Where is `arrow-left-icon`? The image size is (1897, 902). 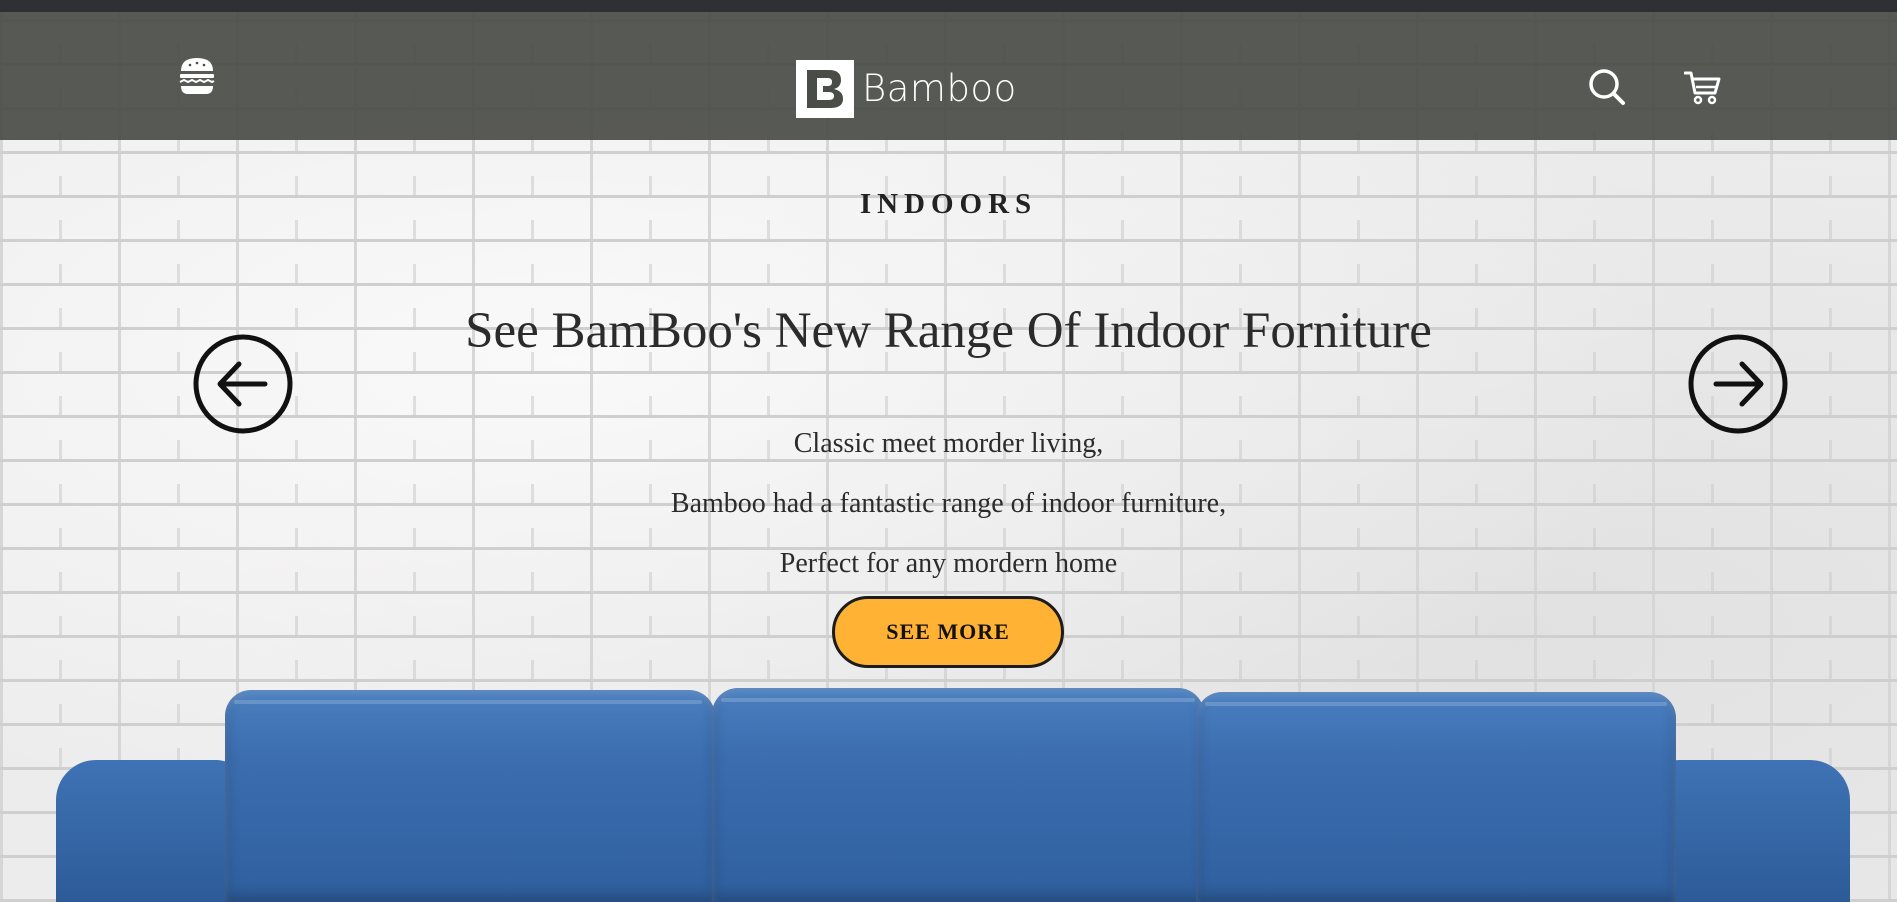 arrow-left-icon is located at coordinates (243, 384).